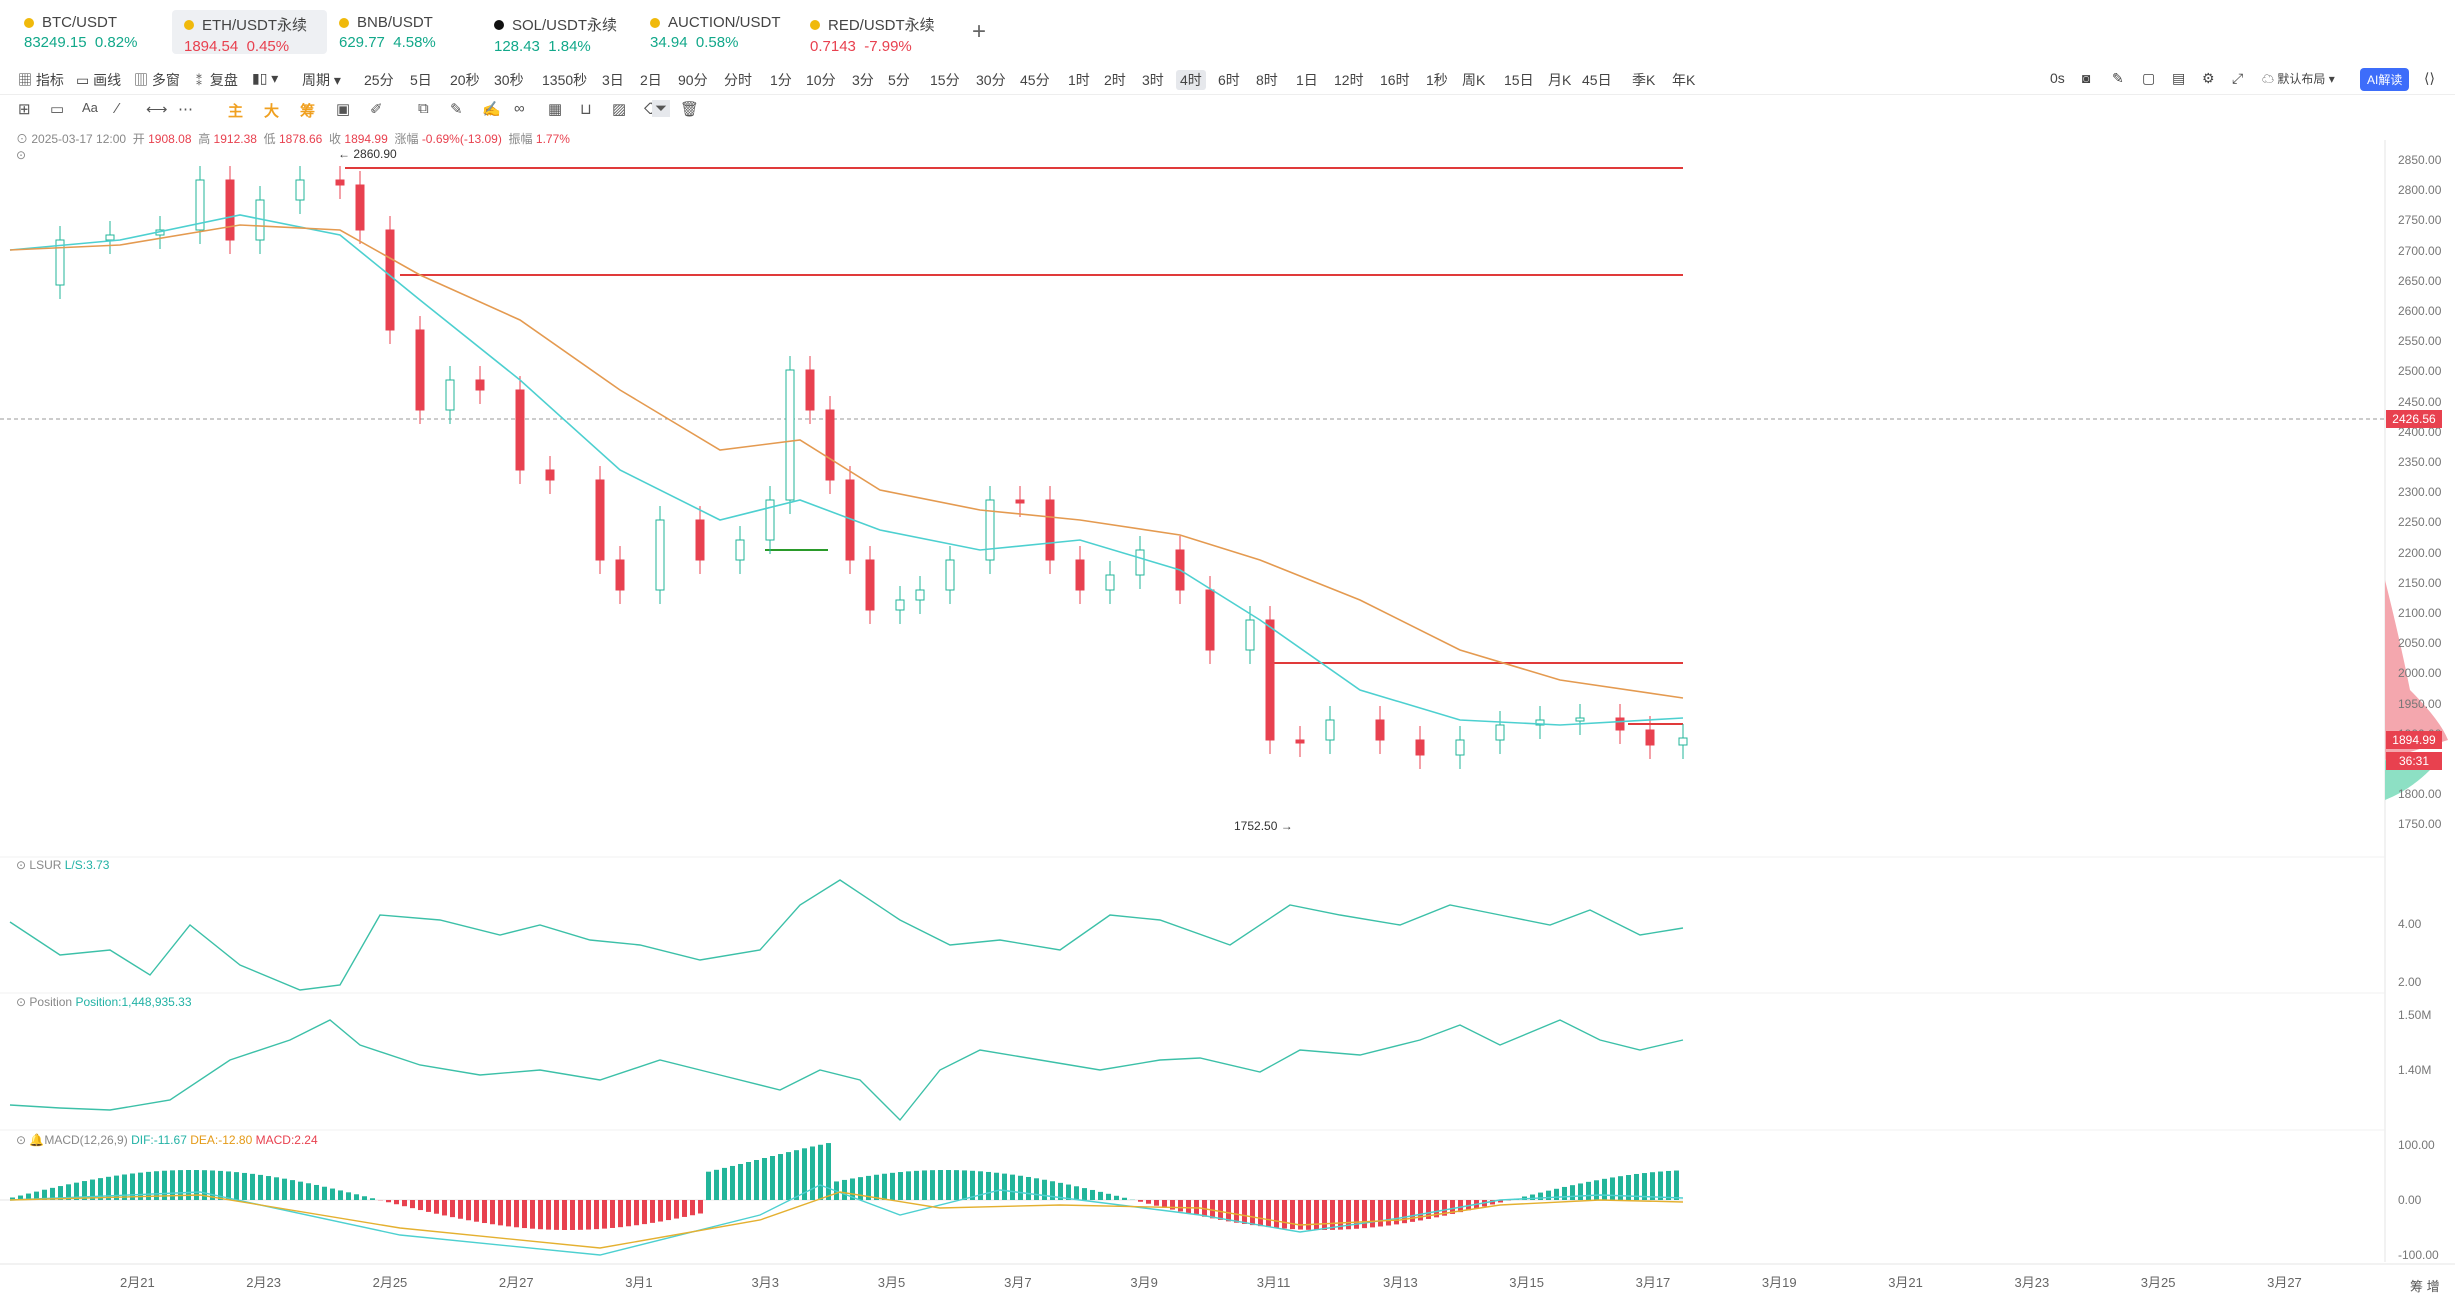  Describe the element at coordinates (639, 1282) in the screenshot. I see `time-axis-label: 3月1` at that location.